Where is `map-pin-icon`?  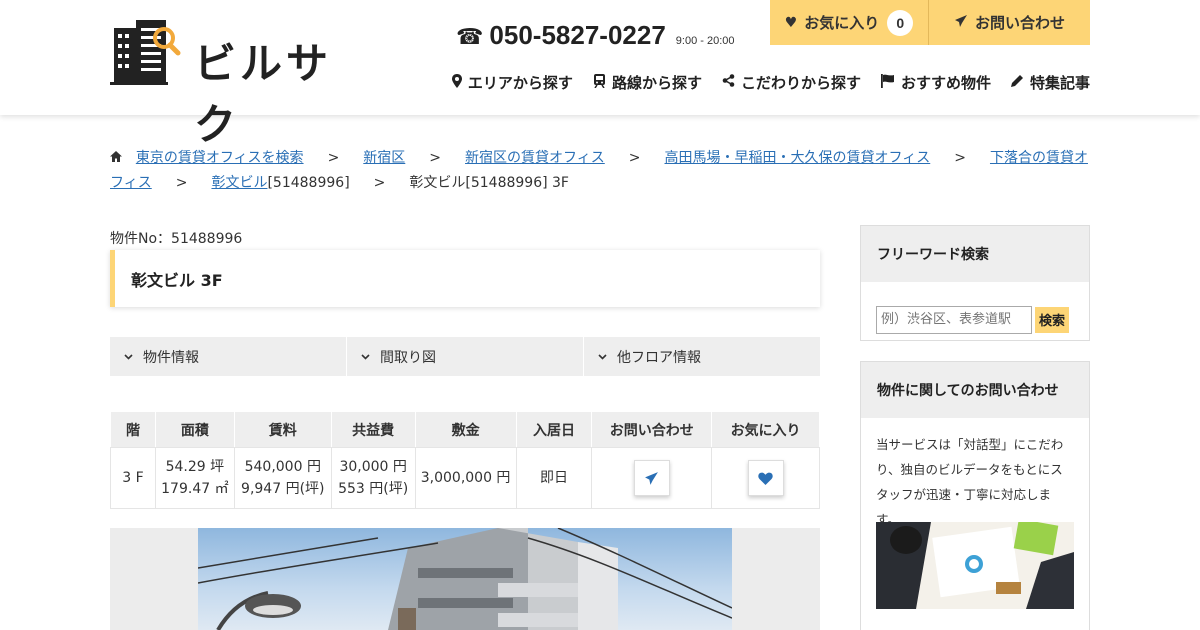
map-pin-icon is located at coordinates (456, 82).